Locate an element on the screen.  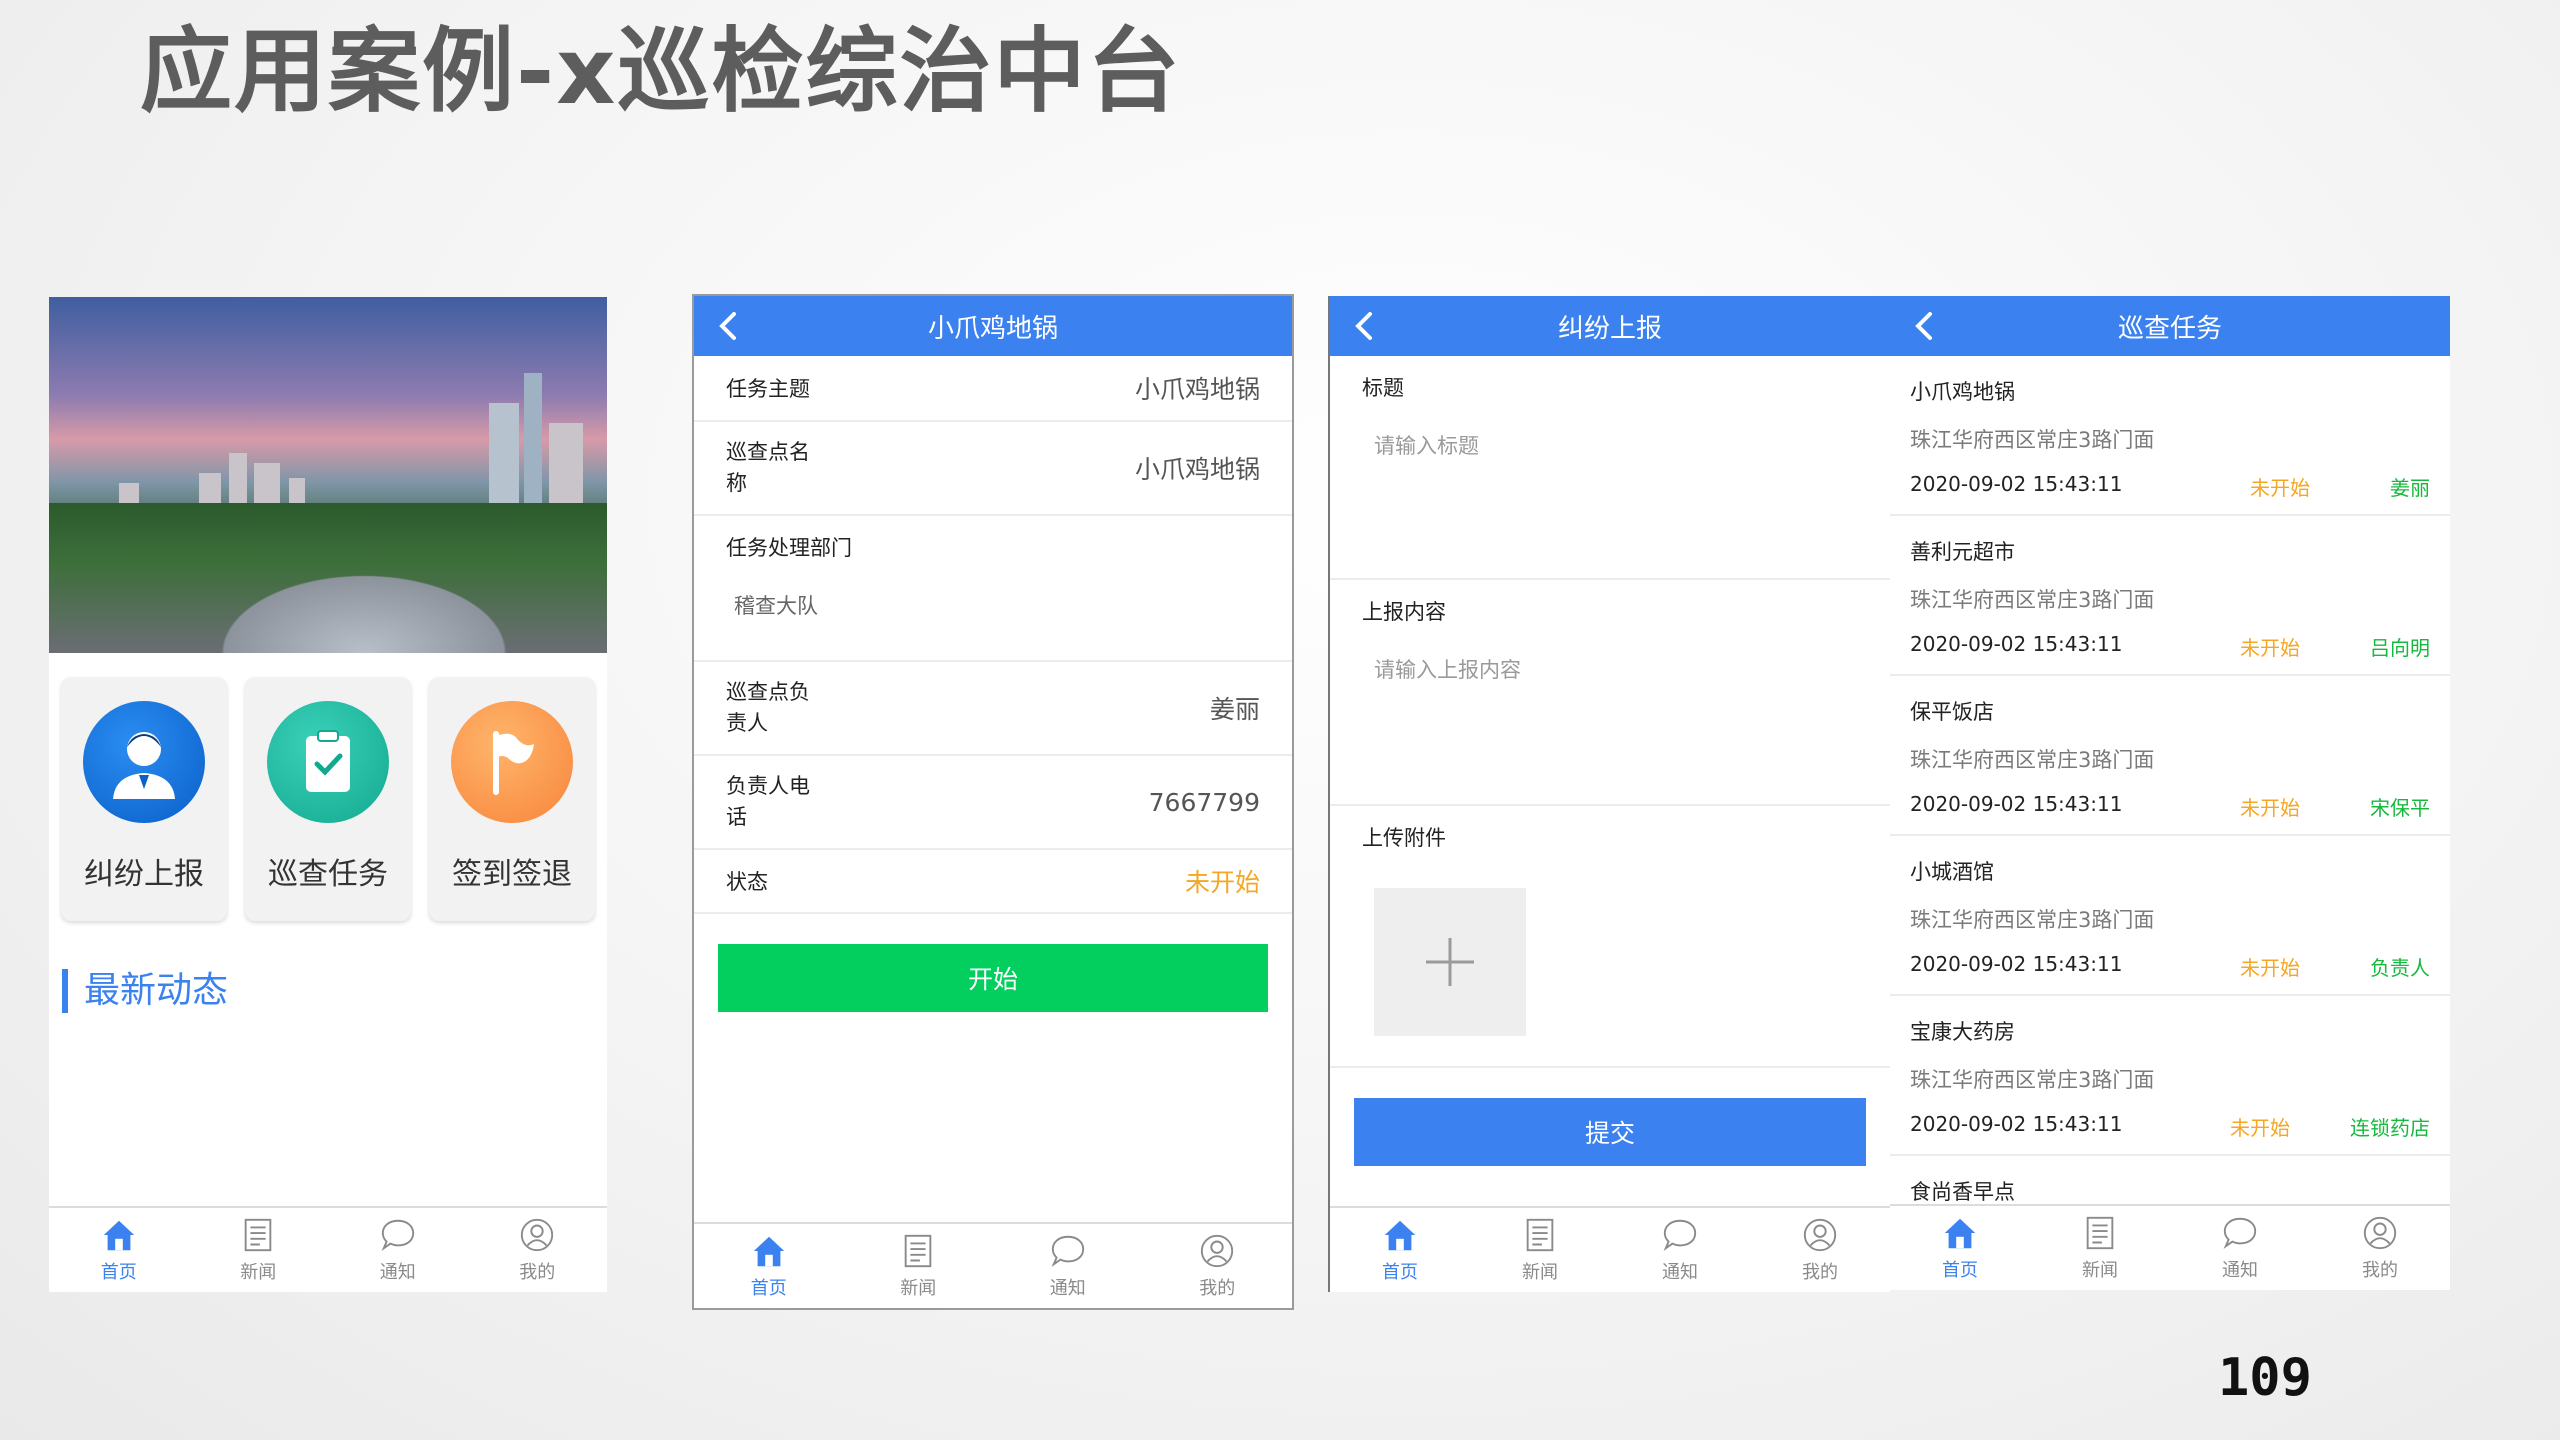
task-subject-row: 任务主题 小爪鸡地锅 is located at coordinates (993, 389).